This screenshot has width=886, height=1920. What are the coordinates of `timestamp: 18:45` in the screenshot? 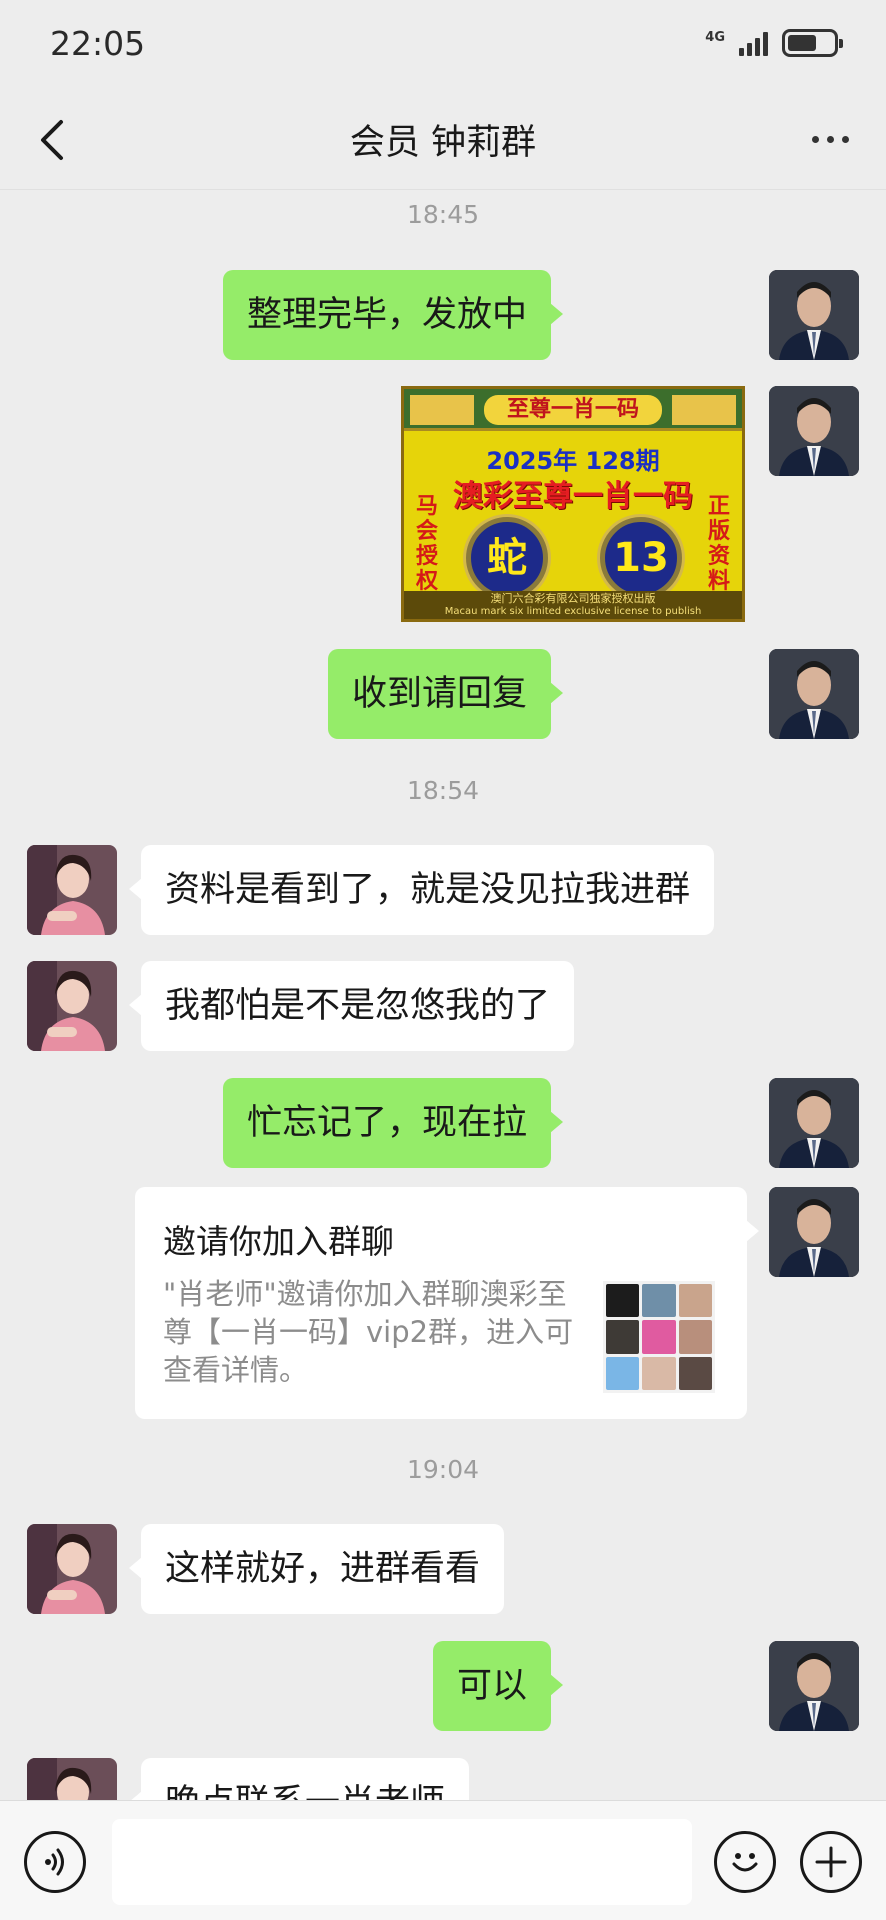 It's located at (443, 214).